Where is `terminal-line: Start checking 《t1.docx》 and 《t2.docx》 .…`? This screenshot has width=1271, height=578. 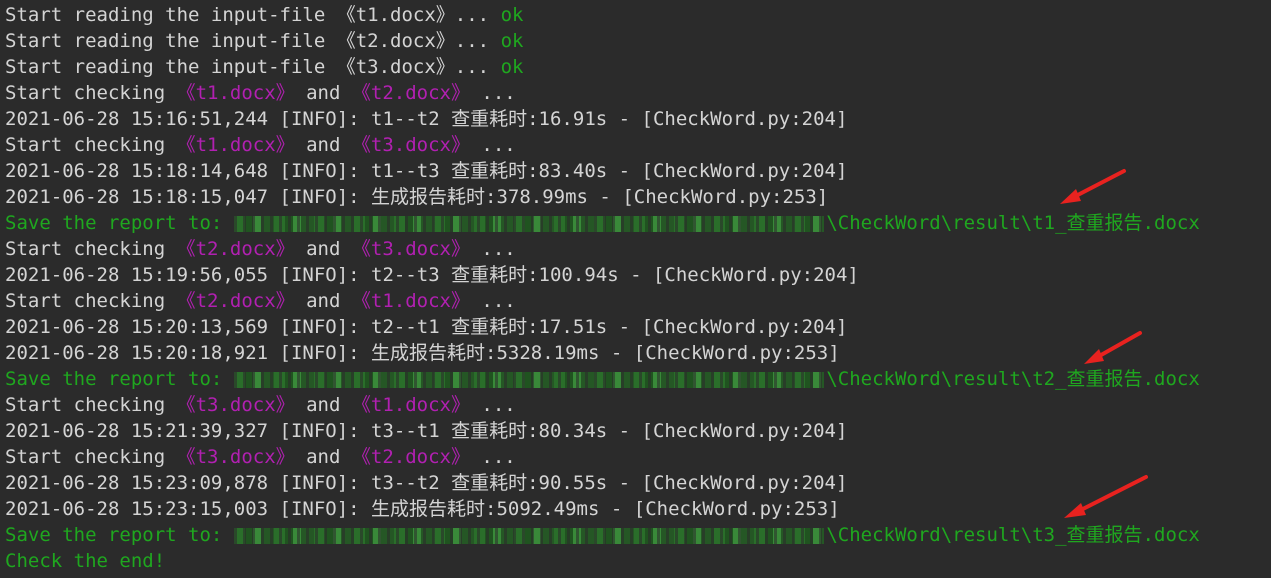
terminal-line: Start checking 《t1.docx》 and 《t2.docx》 .… is located at coordinates (260, 93).